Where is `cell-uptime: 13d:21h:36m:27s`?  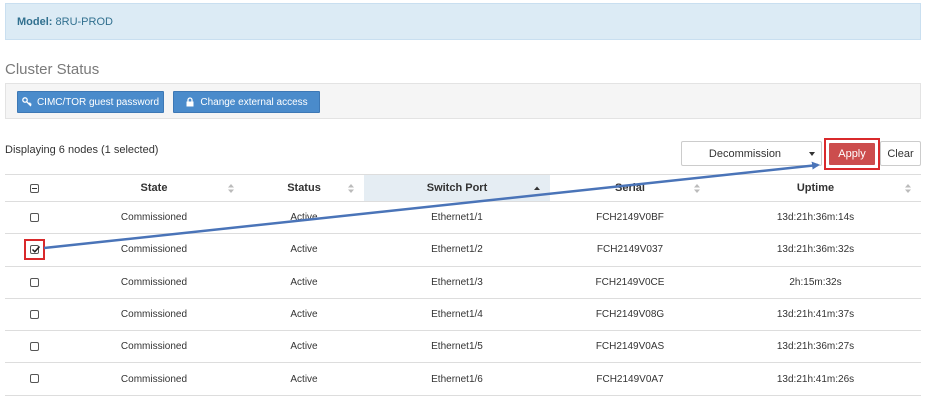 cell-uptime: 13d:21h:36m:27s is located at coordinates (815, 347).